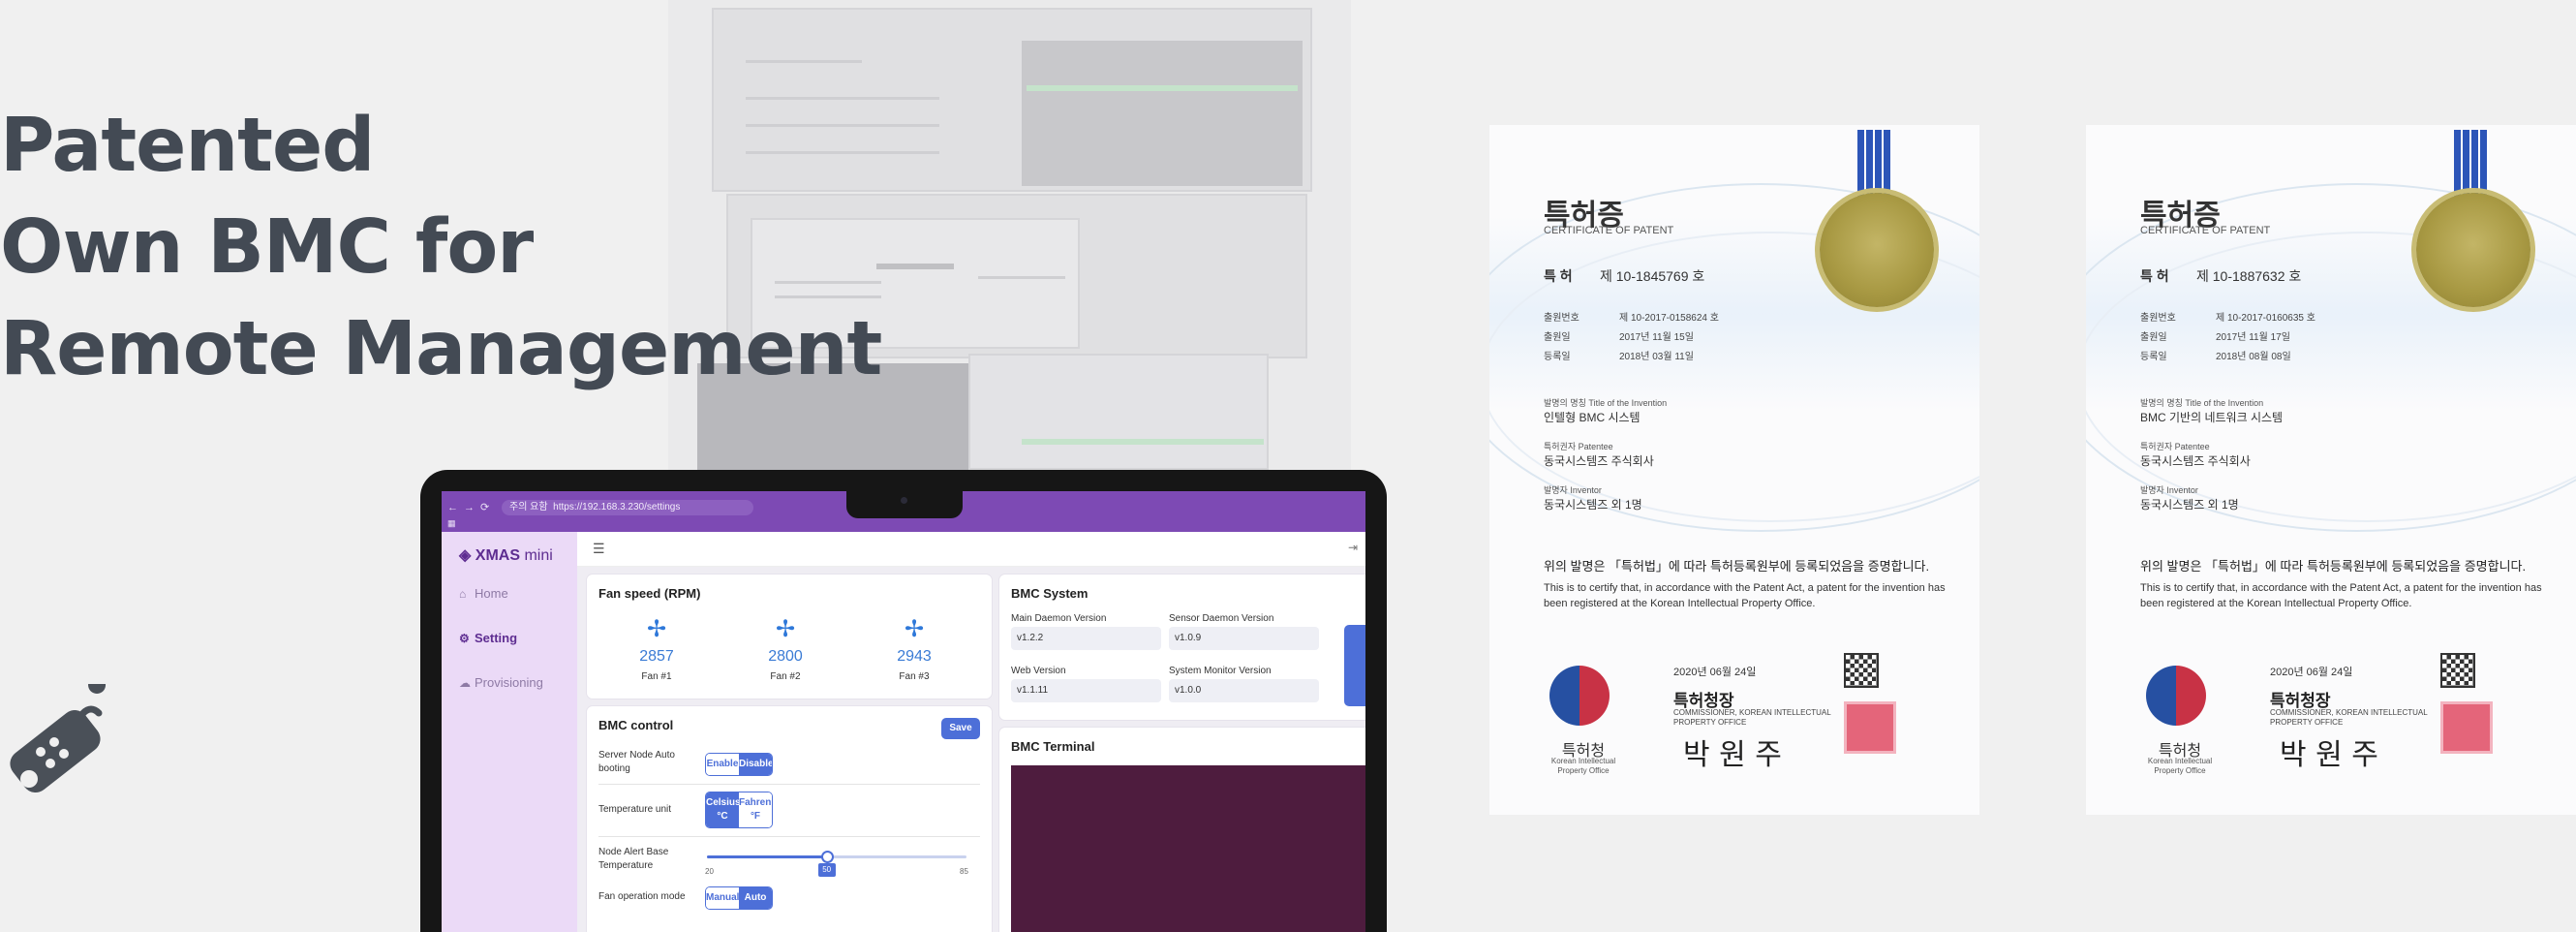 The height and width of the screenshot is (932, 2576). I want to click on fan-3: ✢ 2943 Fan #3, so click(914, 650).